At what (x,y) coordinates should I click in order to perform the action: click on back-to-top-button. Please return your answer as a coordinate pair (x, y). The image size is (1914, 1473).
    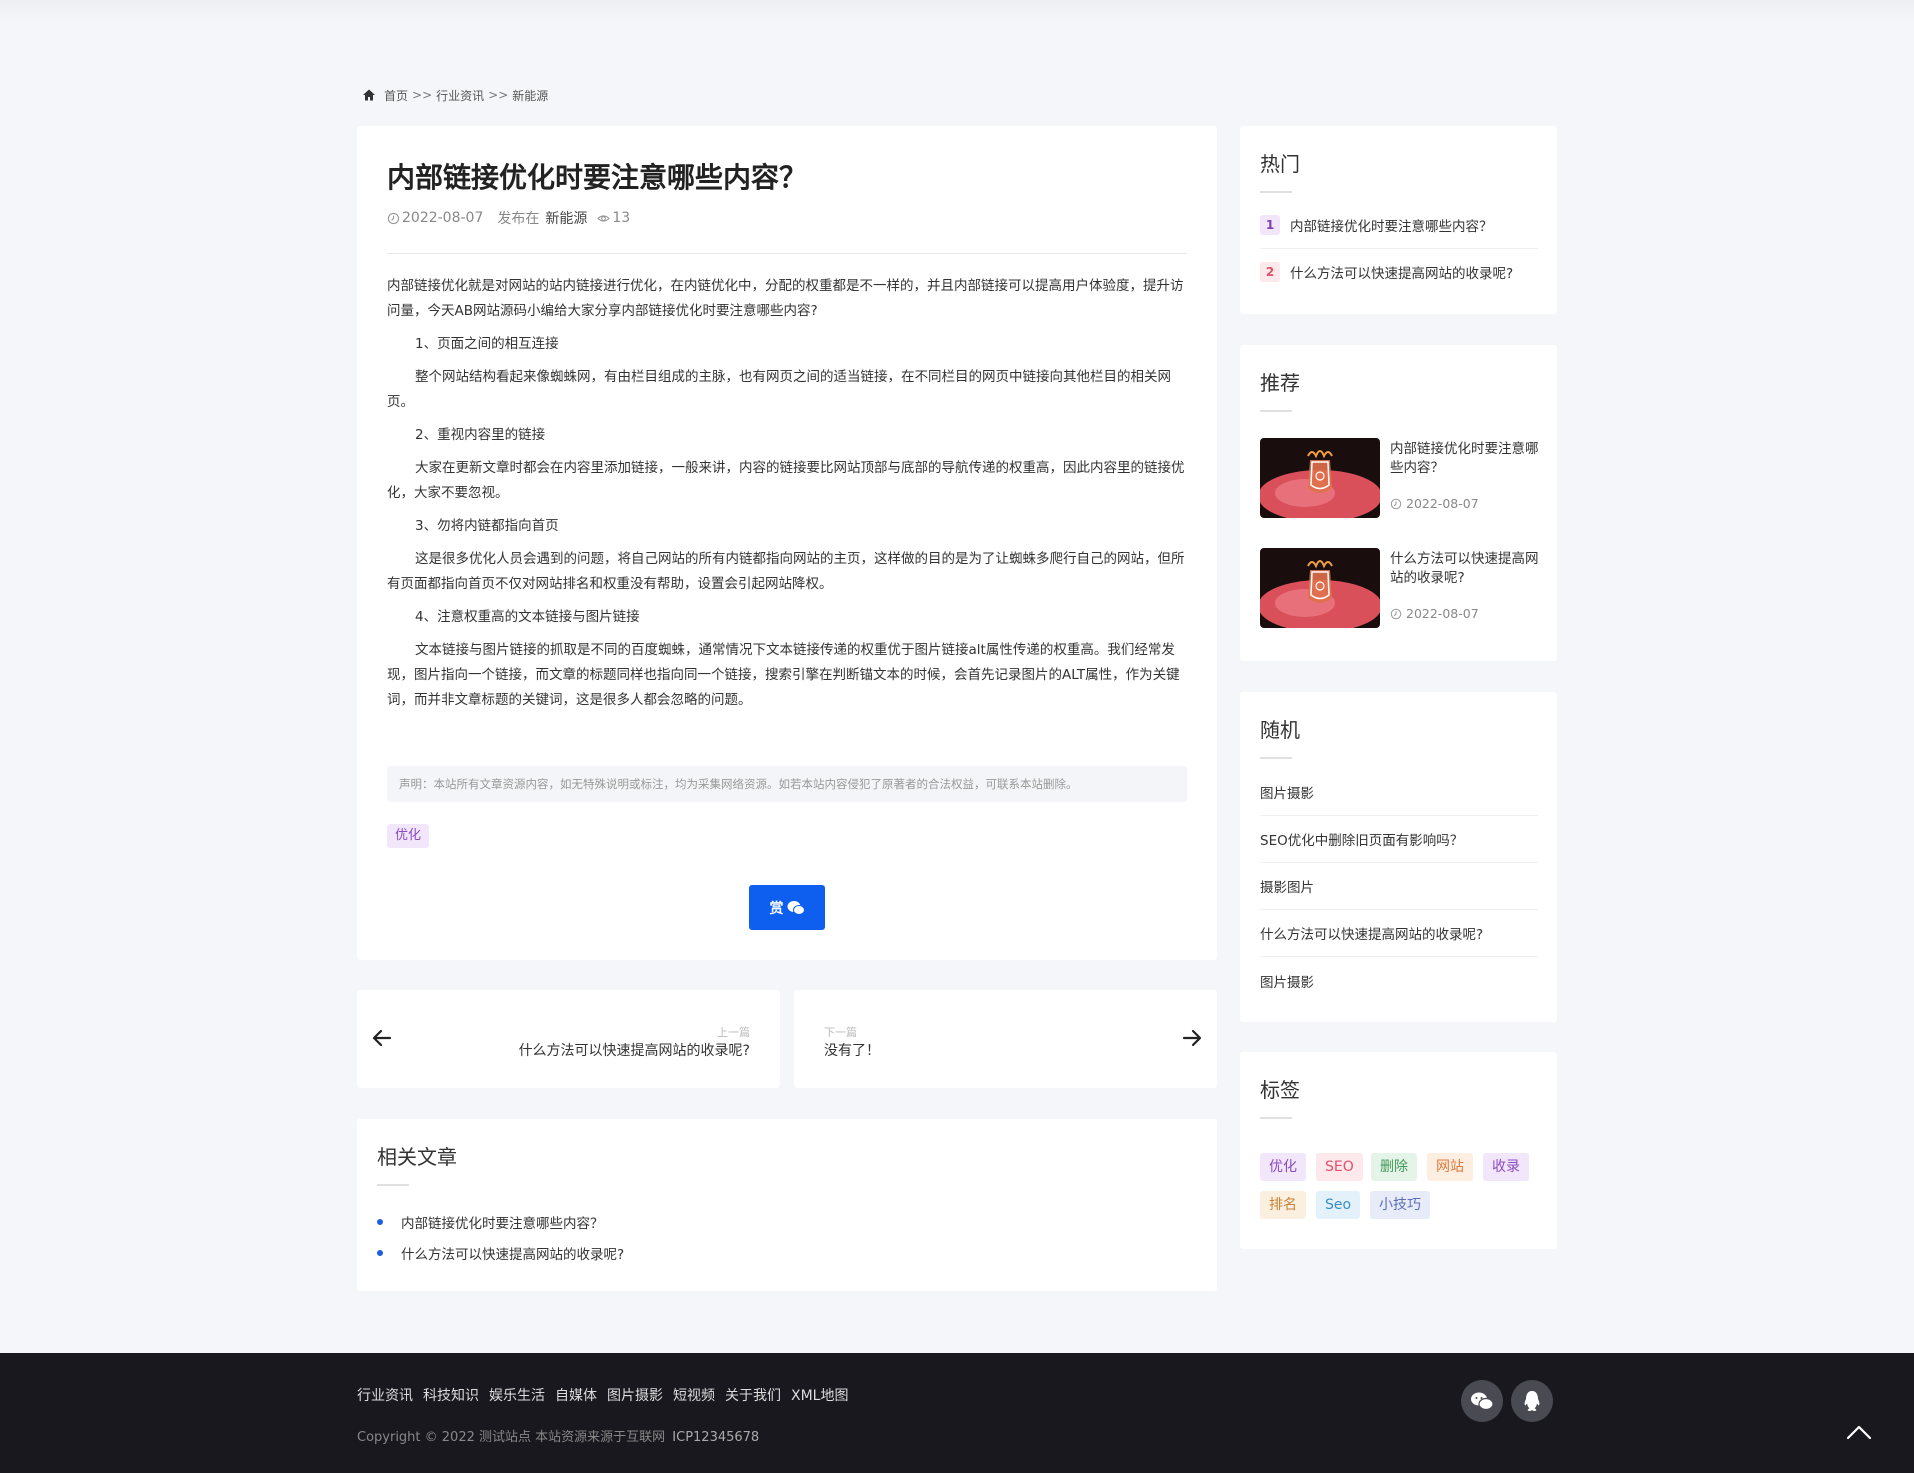
    Looking at the image, I should click on (1859, 1432).